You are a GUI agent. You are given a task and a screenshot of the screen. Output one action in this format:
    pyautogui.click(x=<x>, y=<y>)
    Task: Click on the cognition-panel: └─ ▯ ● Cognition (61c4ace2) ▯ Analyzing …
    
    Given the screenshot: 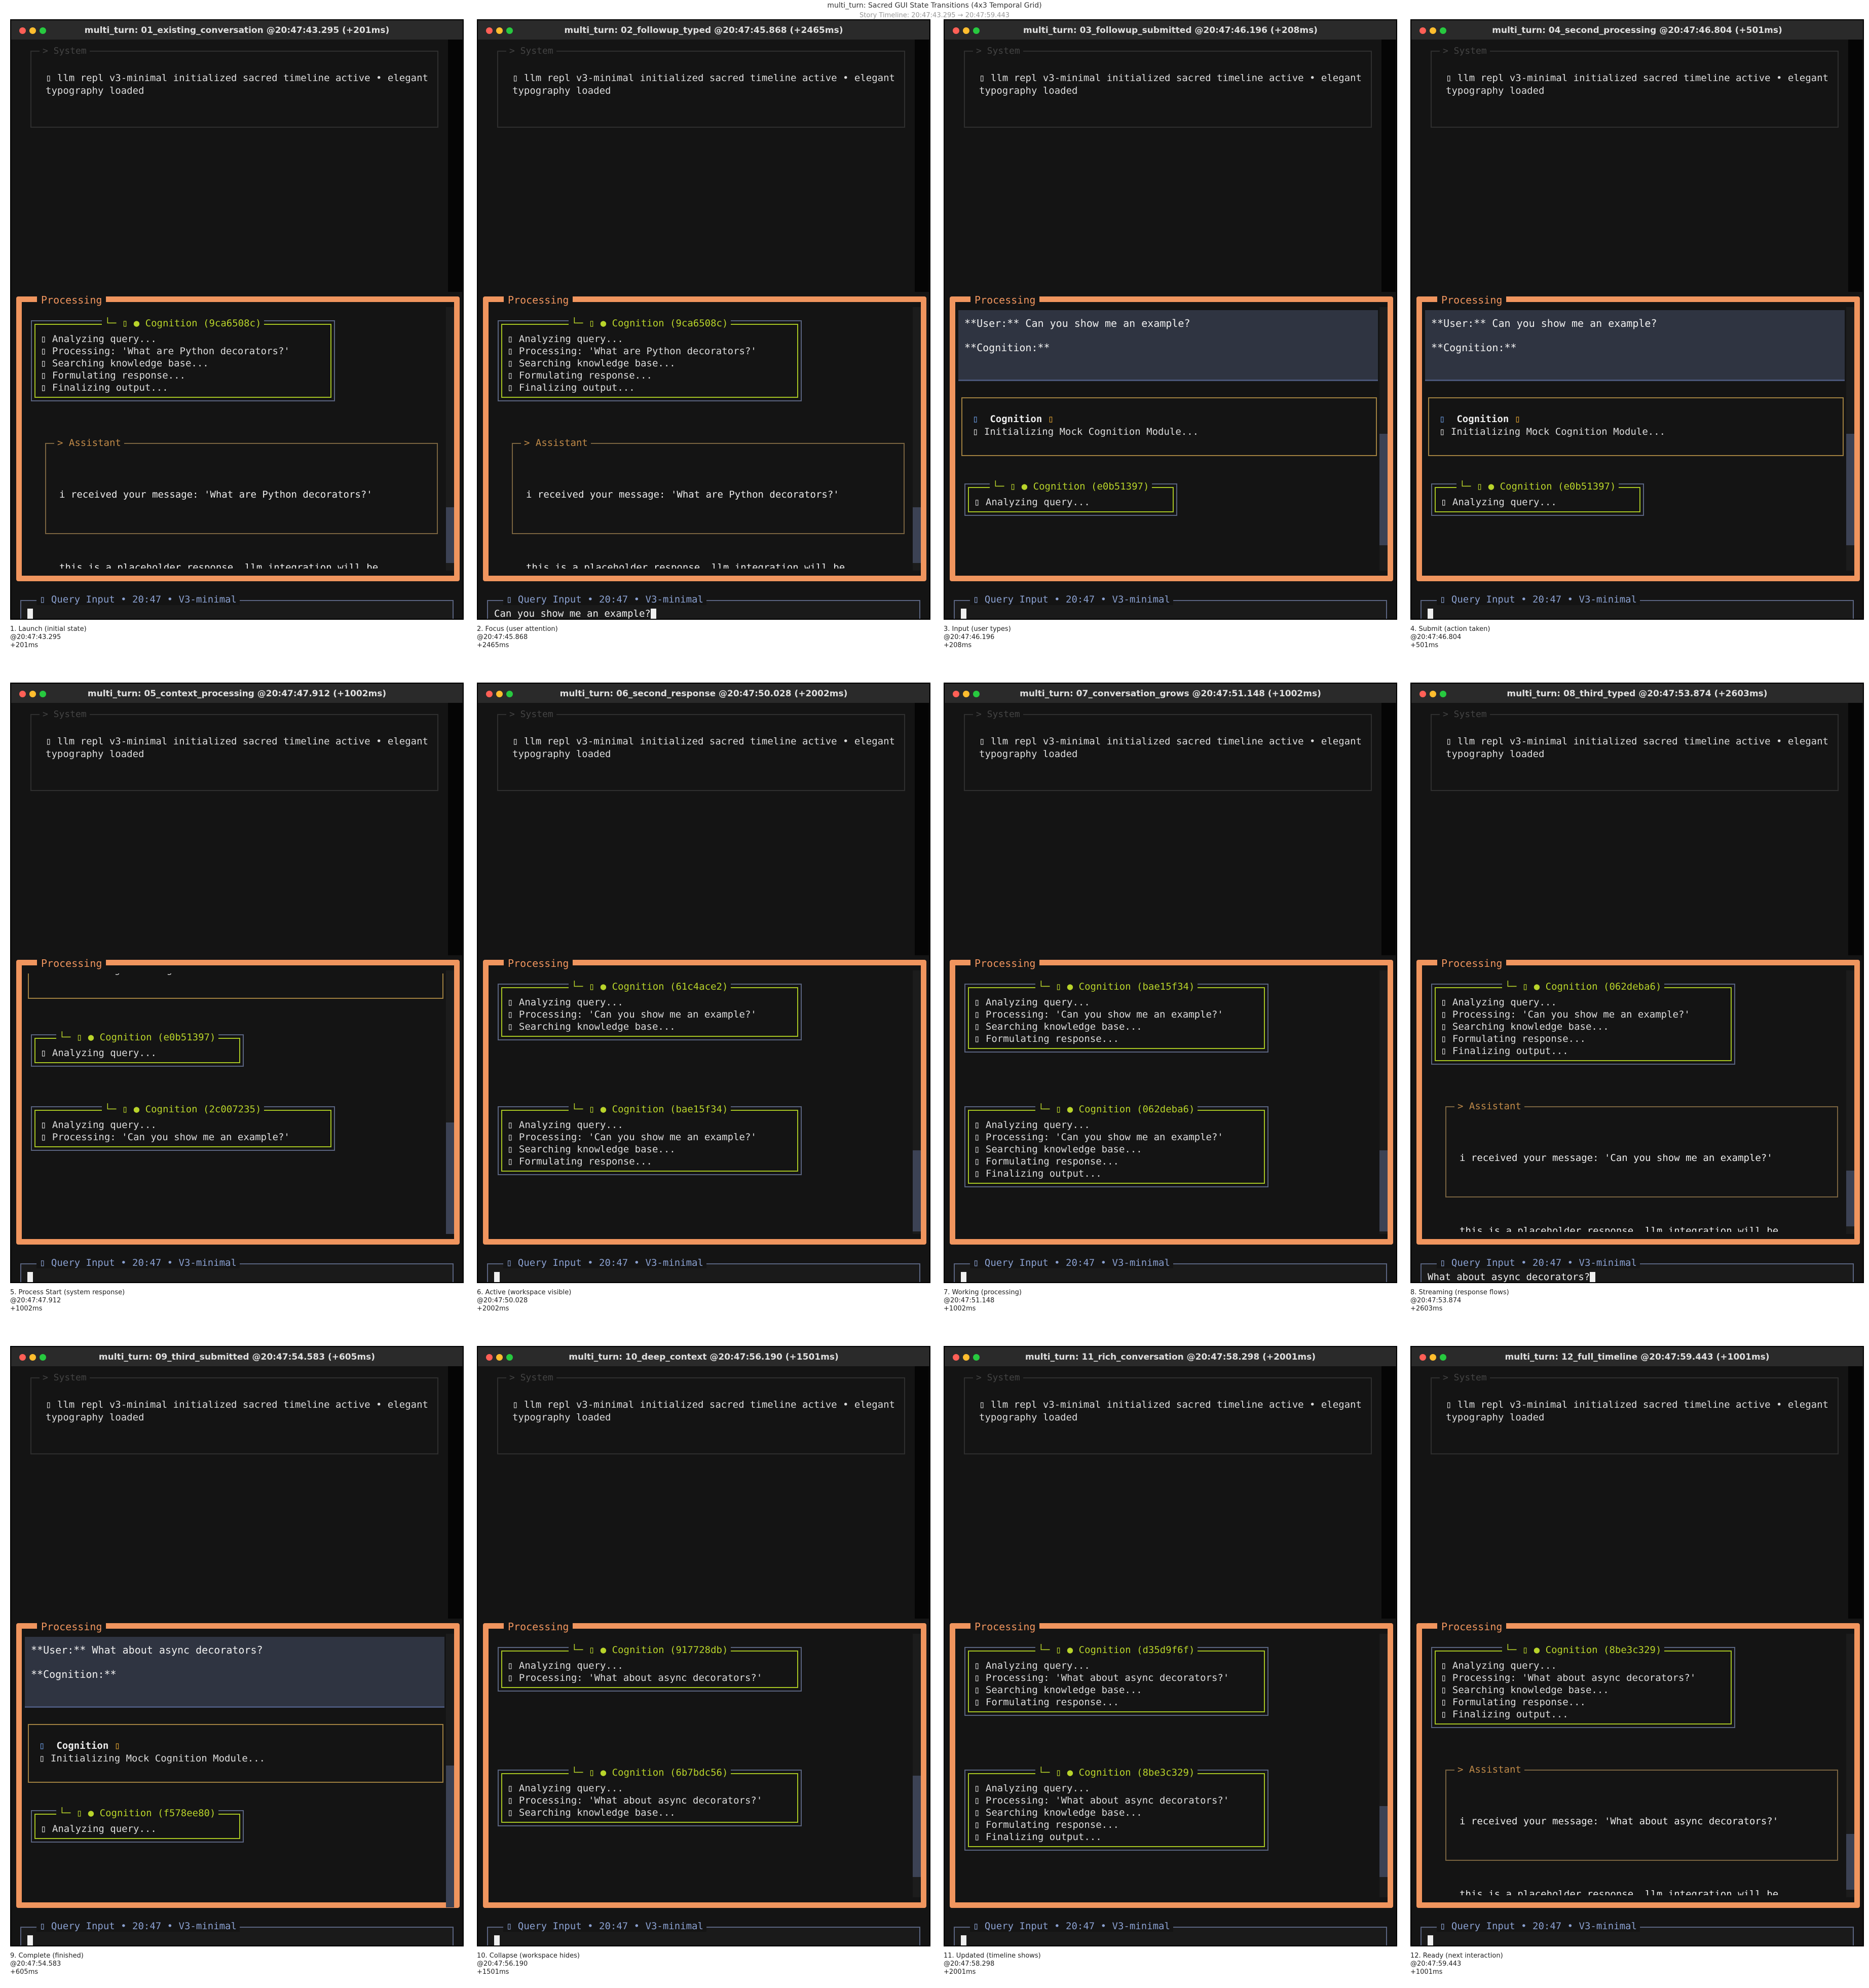 What is the action you would take?
    pyautogui.click(x=650, y=1010)
    